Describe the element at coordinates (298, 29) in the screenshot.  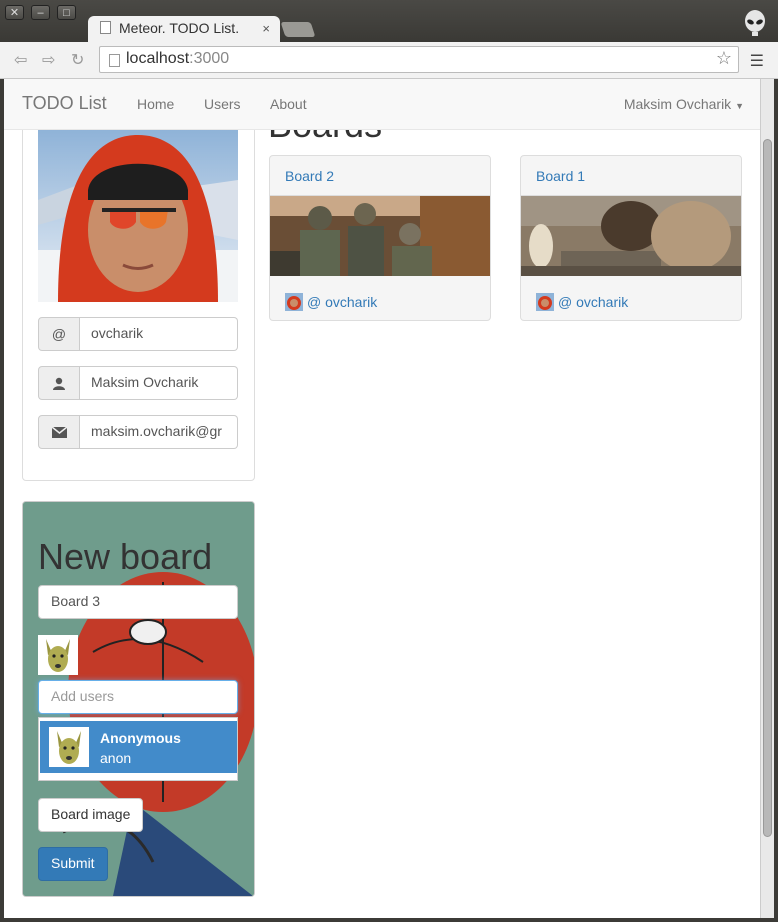
I see `new-tab-button` at that location.